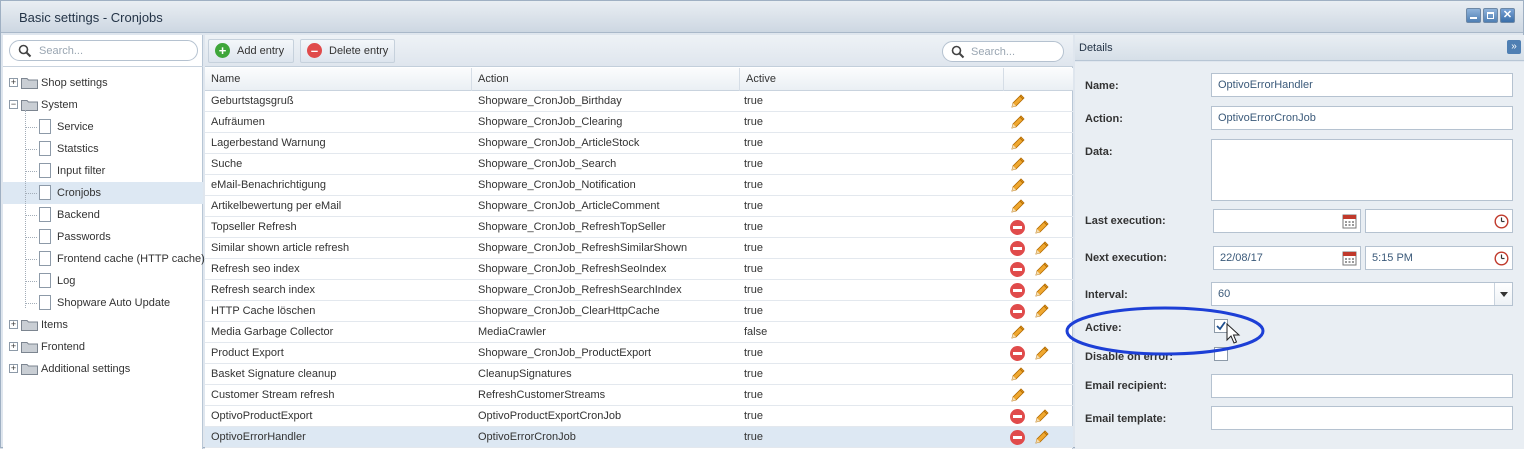 This screenshot has height=449, width=1524. What do you see at coordinates (639, 437) in the screenshot?
I see `table-row: OptivoErrorHandler OptivoErrorCronJob true` at bounding box center [639, 437].